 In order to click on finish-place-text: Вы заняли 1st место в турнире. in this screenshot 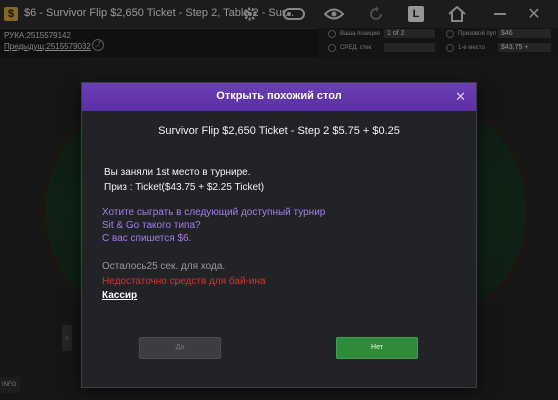, I will do `click(177, 172)`.